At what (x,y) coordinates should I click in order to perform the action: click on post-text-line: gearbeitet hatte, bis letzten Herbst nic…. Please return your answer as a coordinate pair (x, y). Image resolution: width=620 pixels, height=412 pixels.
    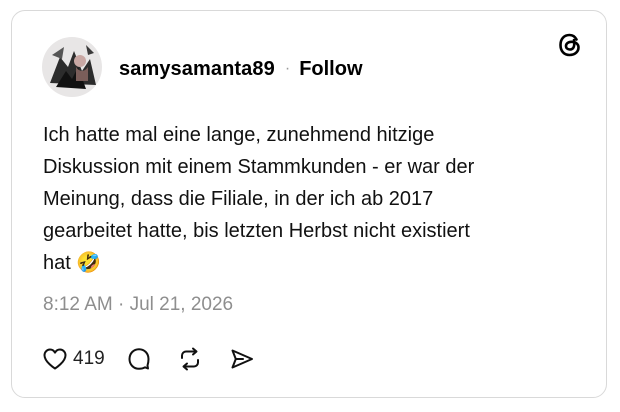
    Looking at the image, I should click on (256, 231).